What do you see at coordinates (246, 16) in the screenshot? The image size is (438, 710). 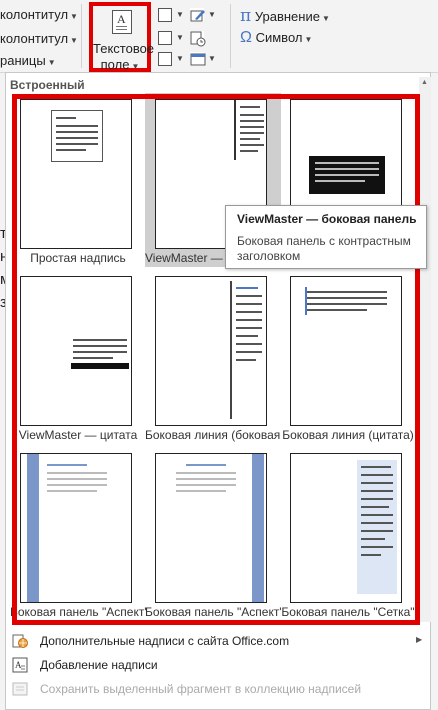 I see `pi-icon: π` at bounding box center [246, 16].